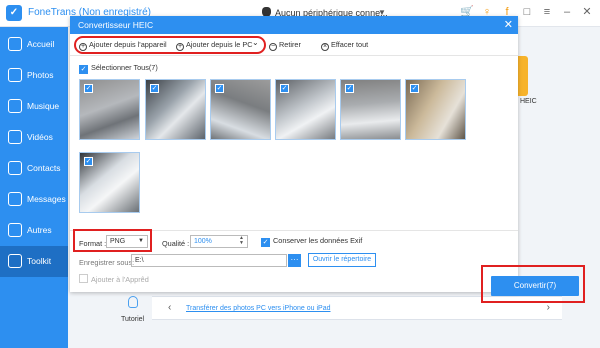 This screenshot has height=348, width=600. I want to click on clear-all-label: Effacer tout, so click(350, 44).